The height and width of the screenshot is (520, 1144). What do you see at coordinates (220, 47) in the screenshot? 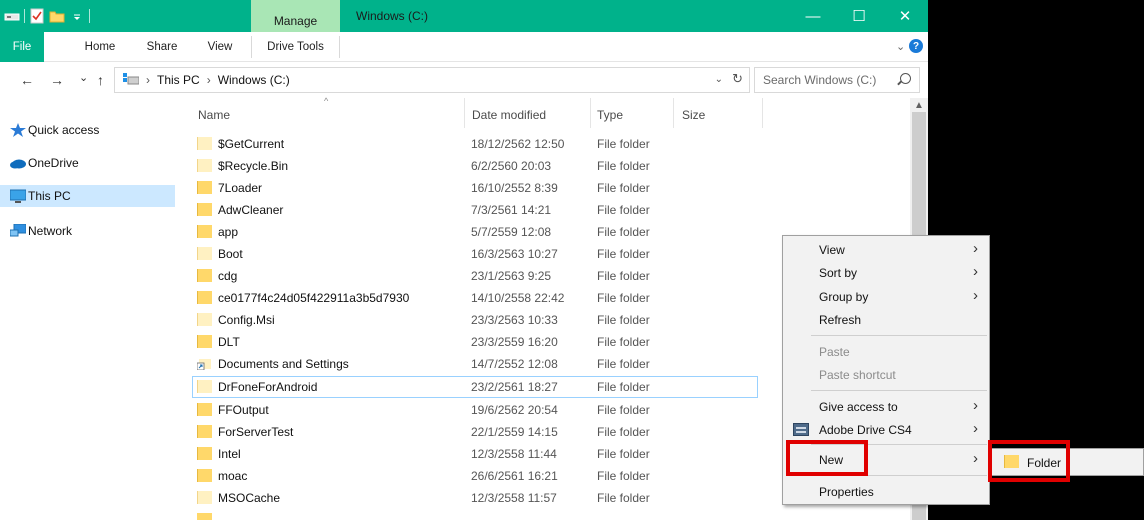
I see `tab-view: View` at bounding box center [220, 47].